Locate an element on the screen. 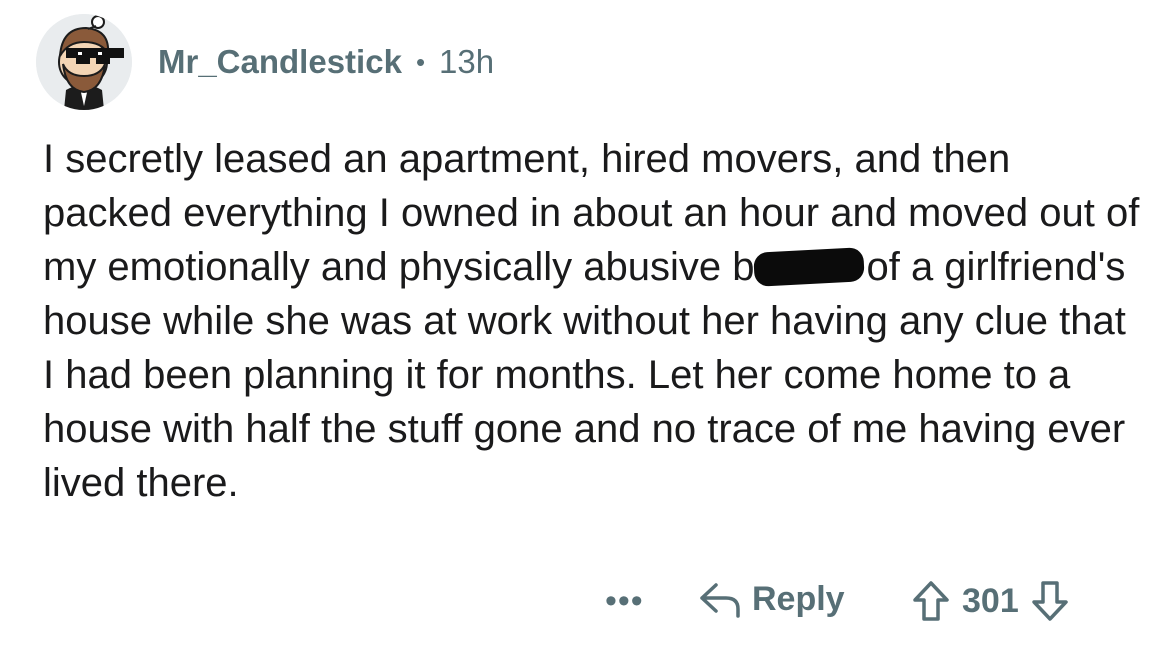  comment-header: Mr_Candlestick • 13h is located at coordinates (265, 62).